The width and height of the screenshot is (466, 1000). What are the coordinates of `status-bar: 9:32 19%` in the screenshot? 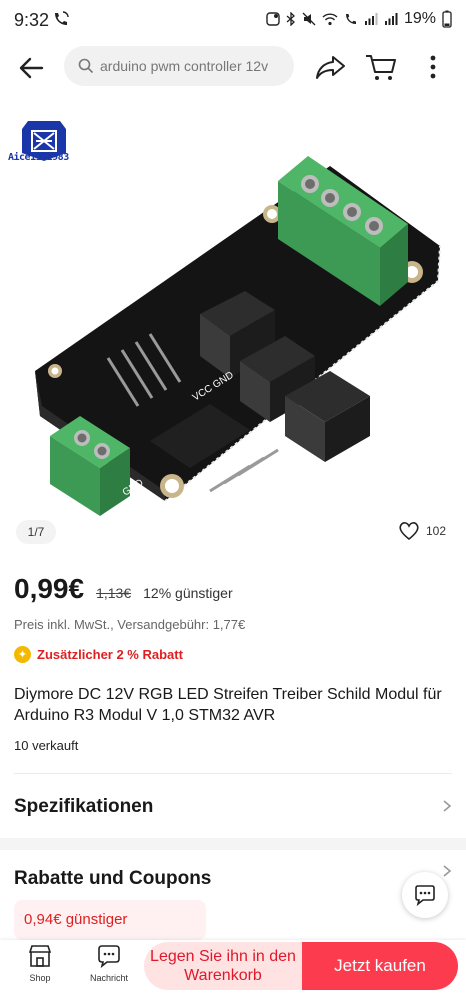 It's located at (233, 20).